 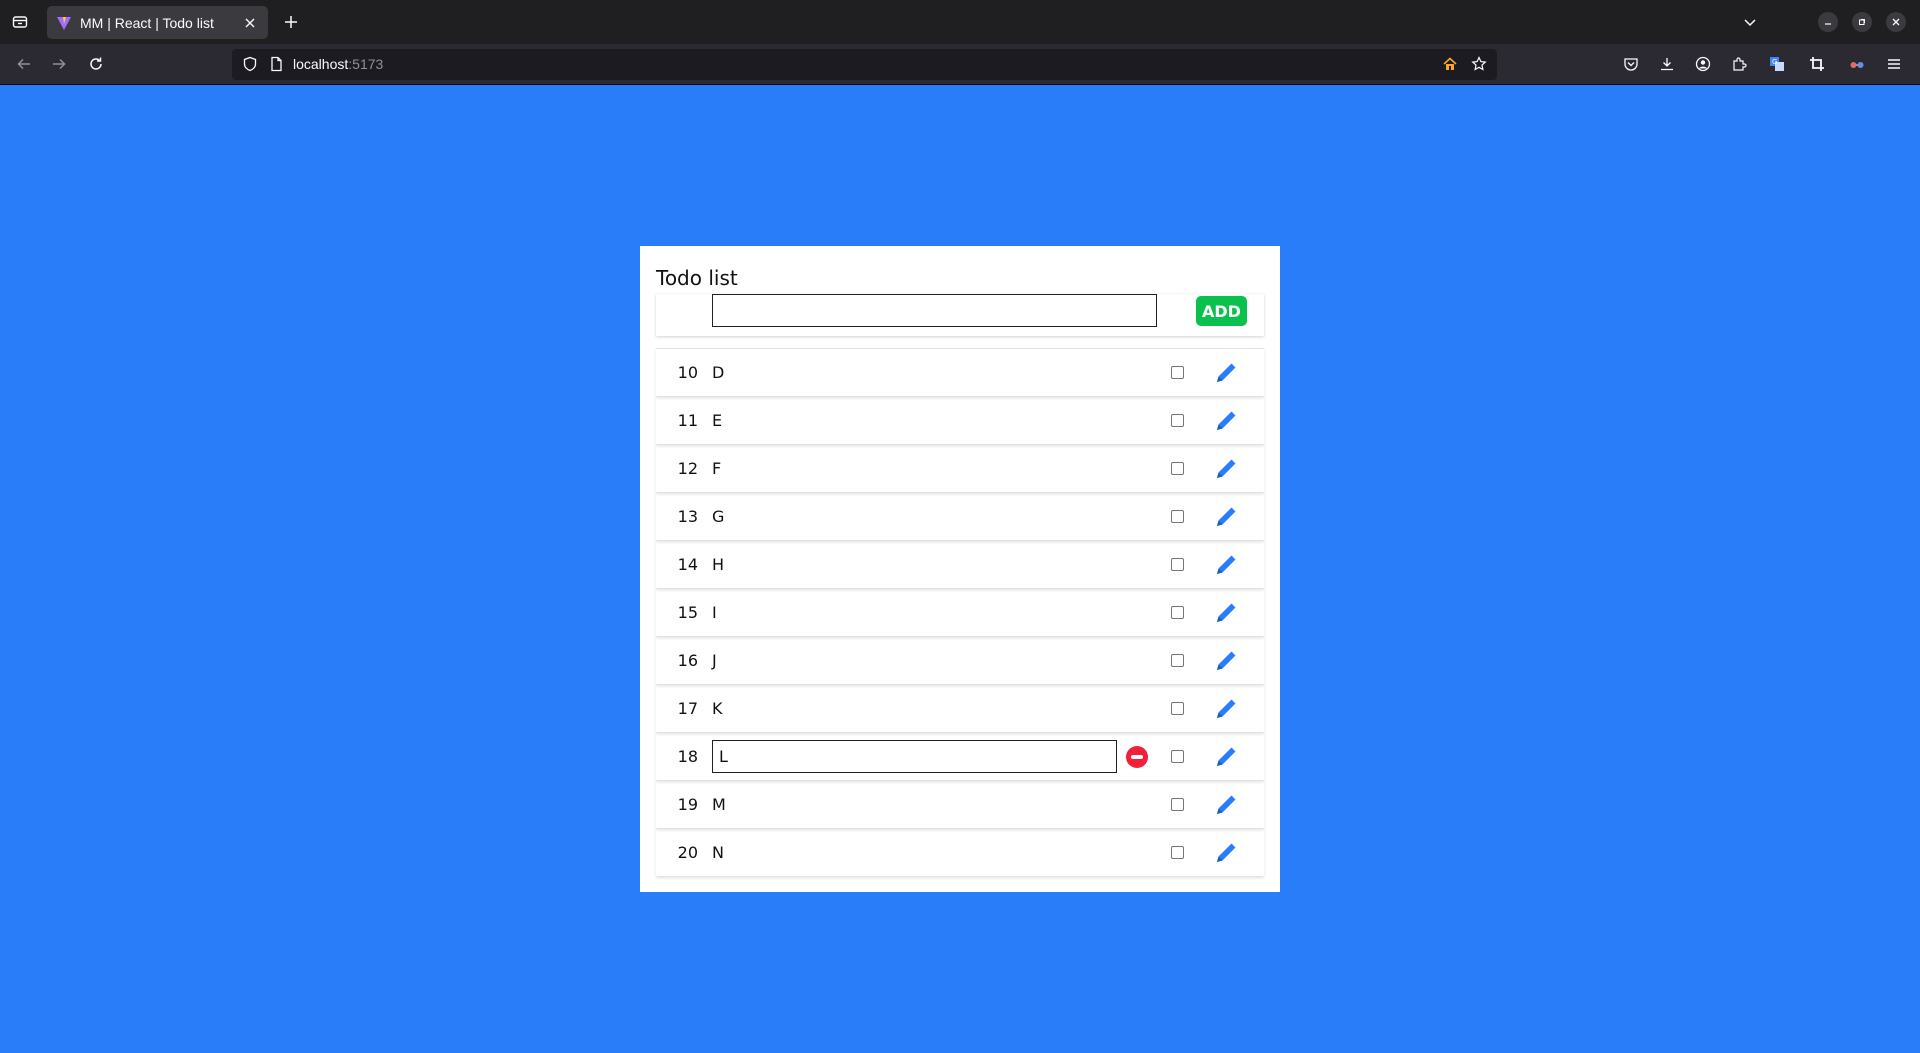 I want to click on browser-tab-bar: MM | React | Todo list, so click(x=960, y=22).